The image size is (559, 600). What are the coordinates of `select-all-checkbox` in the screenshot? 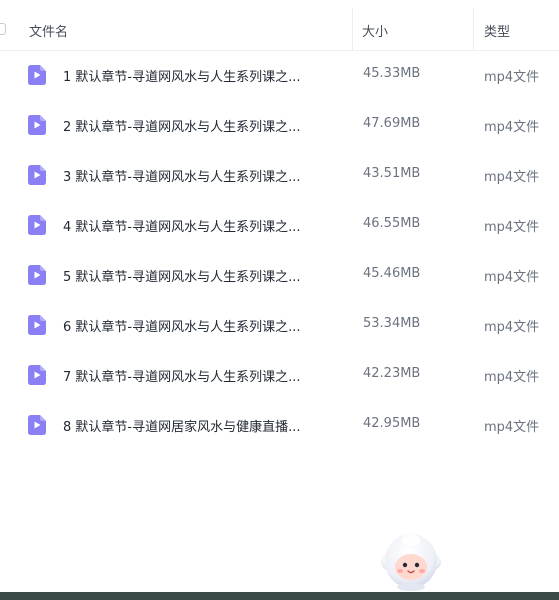 It's located at (3, 29).